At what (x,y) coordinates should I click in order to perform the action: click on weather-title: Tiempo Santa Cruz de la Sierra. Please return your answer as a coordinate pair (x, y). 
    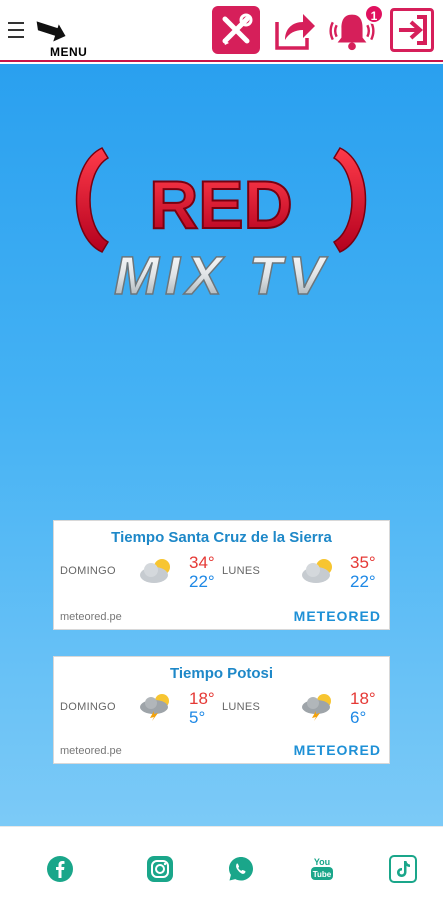
    Looking at the image, I should click on (221, 537).